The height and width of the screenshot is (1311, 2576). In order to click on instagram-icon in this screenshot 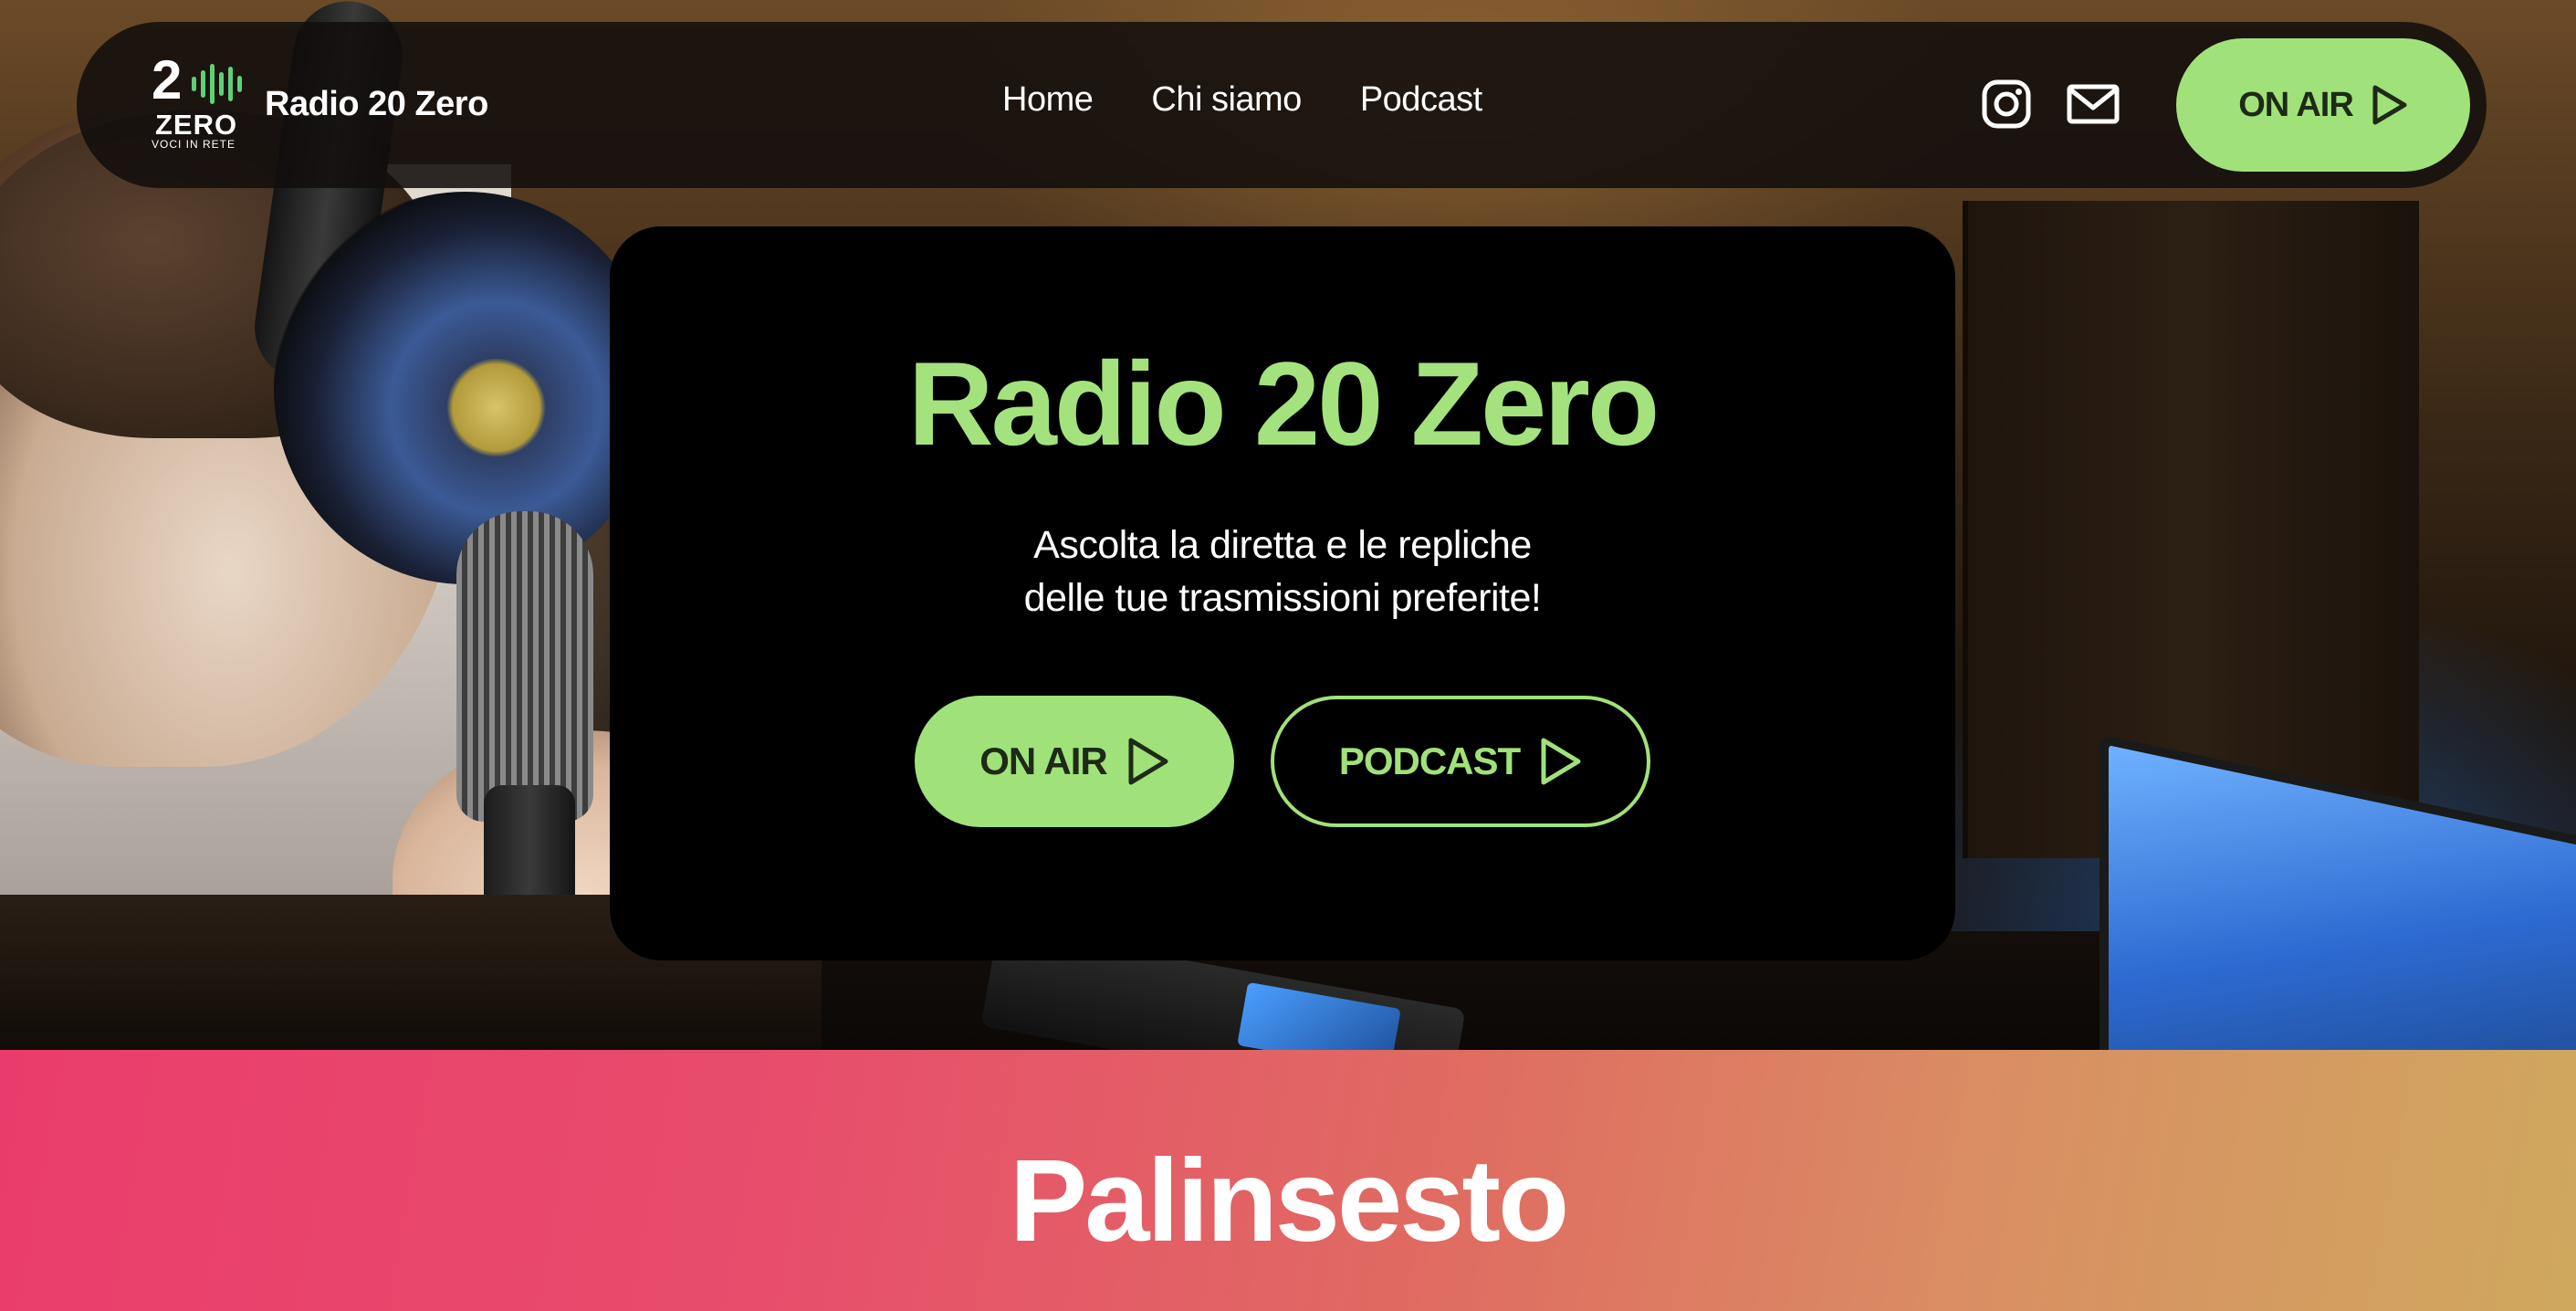, I will do `click(2006, 104)`.